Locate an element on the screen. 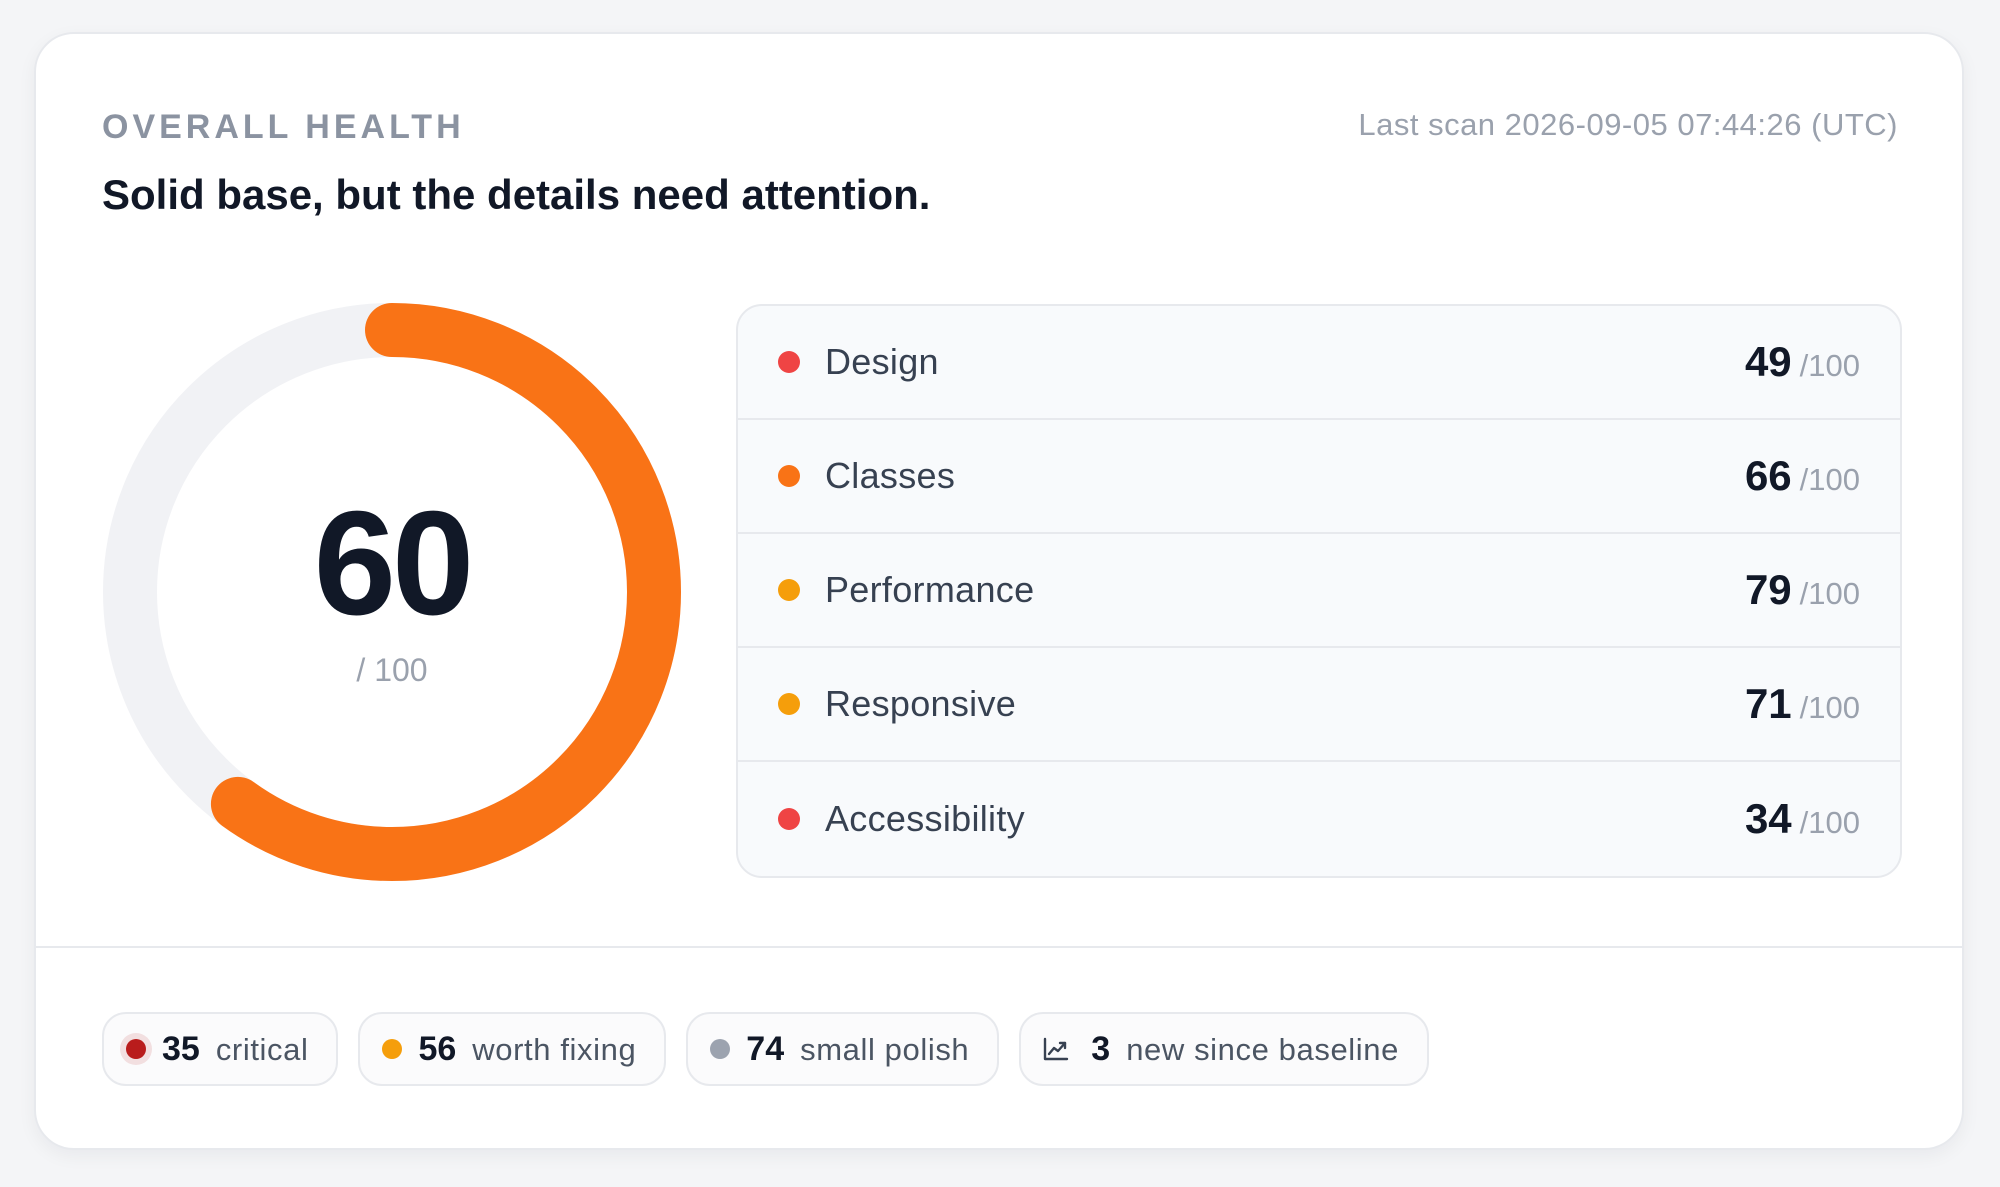 The width and height of the screenshot is (2000, 1187). critical-dot is located at coordinates (136, 1049).